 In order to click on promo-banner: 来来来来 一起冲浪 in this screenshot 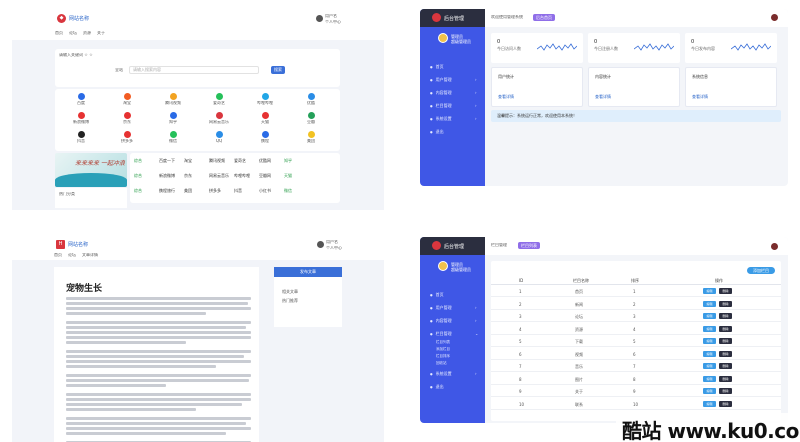, I will do `click(91, 170)`.